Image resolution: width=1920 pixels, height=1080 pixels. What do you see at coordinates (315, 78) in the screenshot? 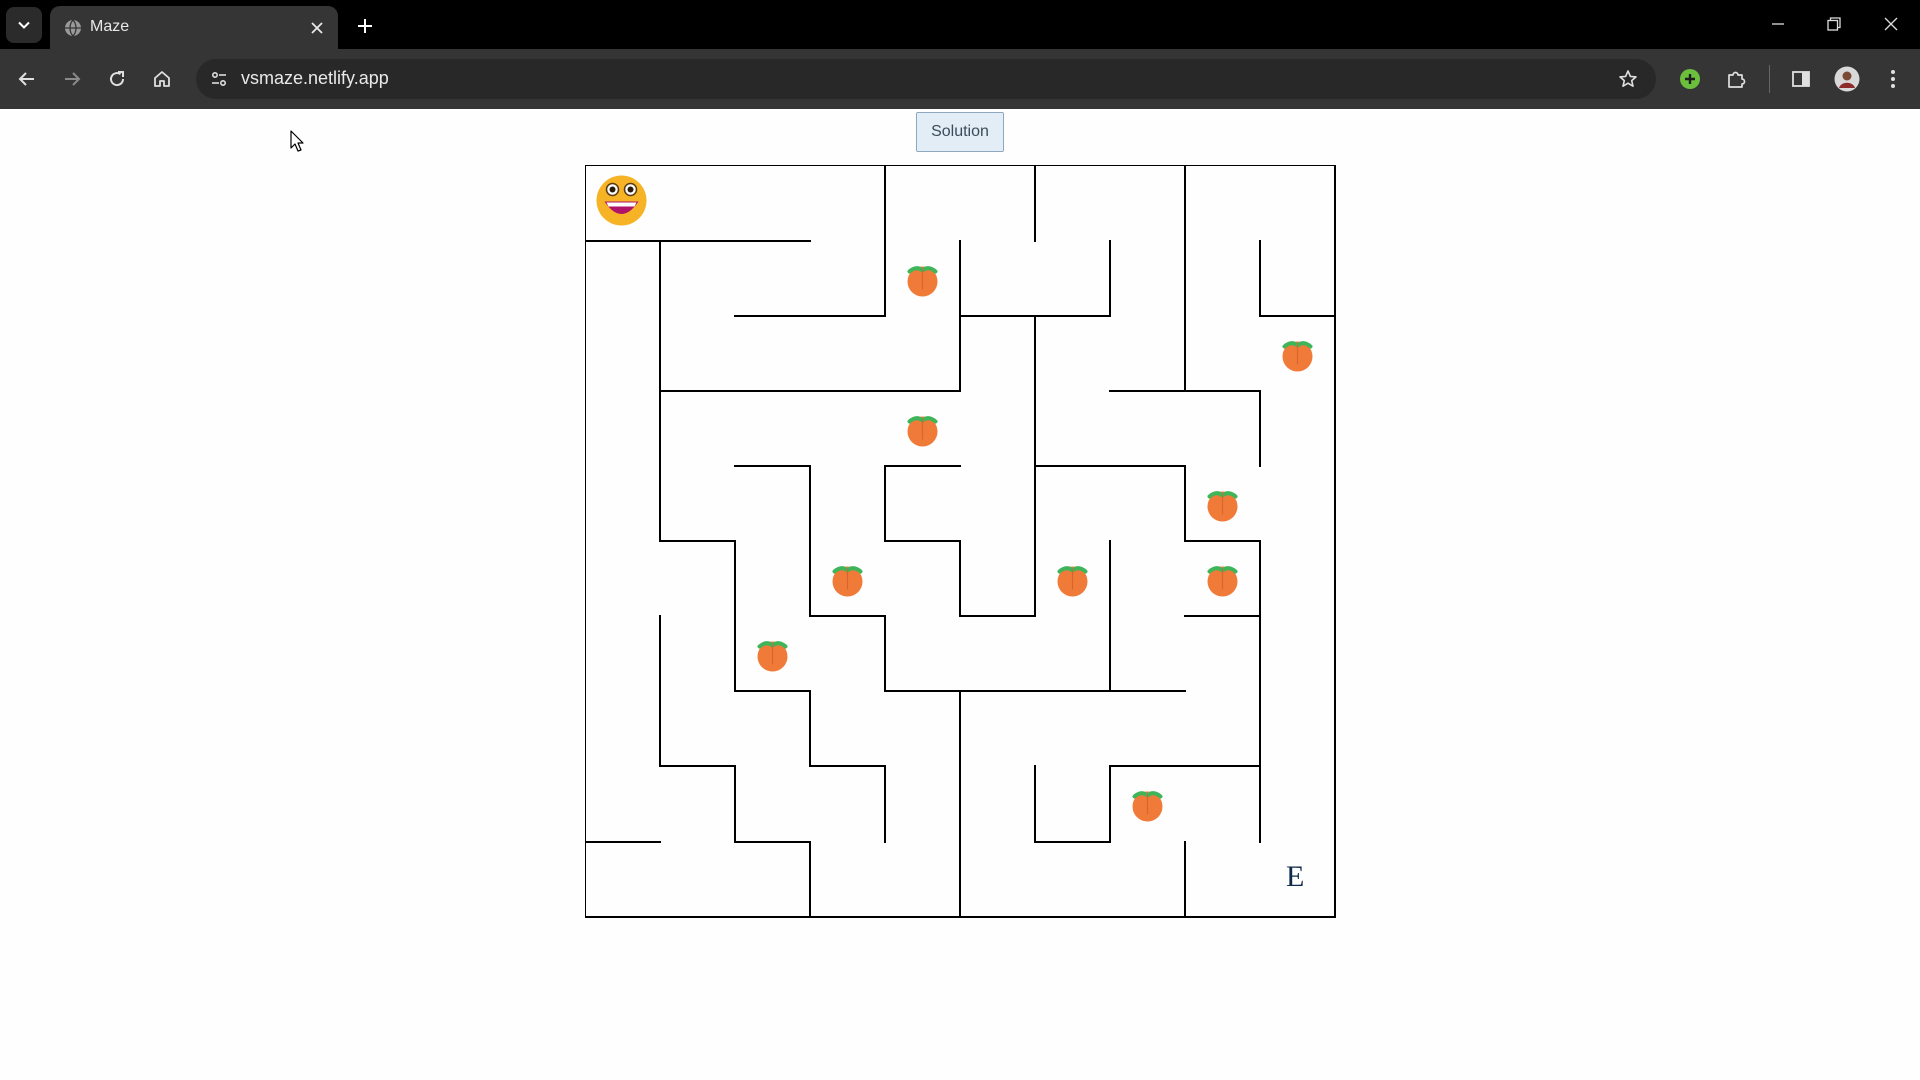
I see `url-text: vsmaze.netlify.app` at bounding box center [315, 78].